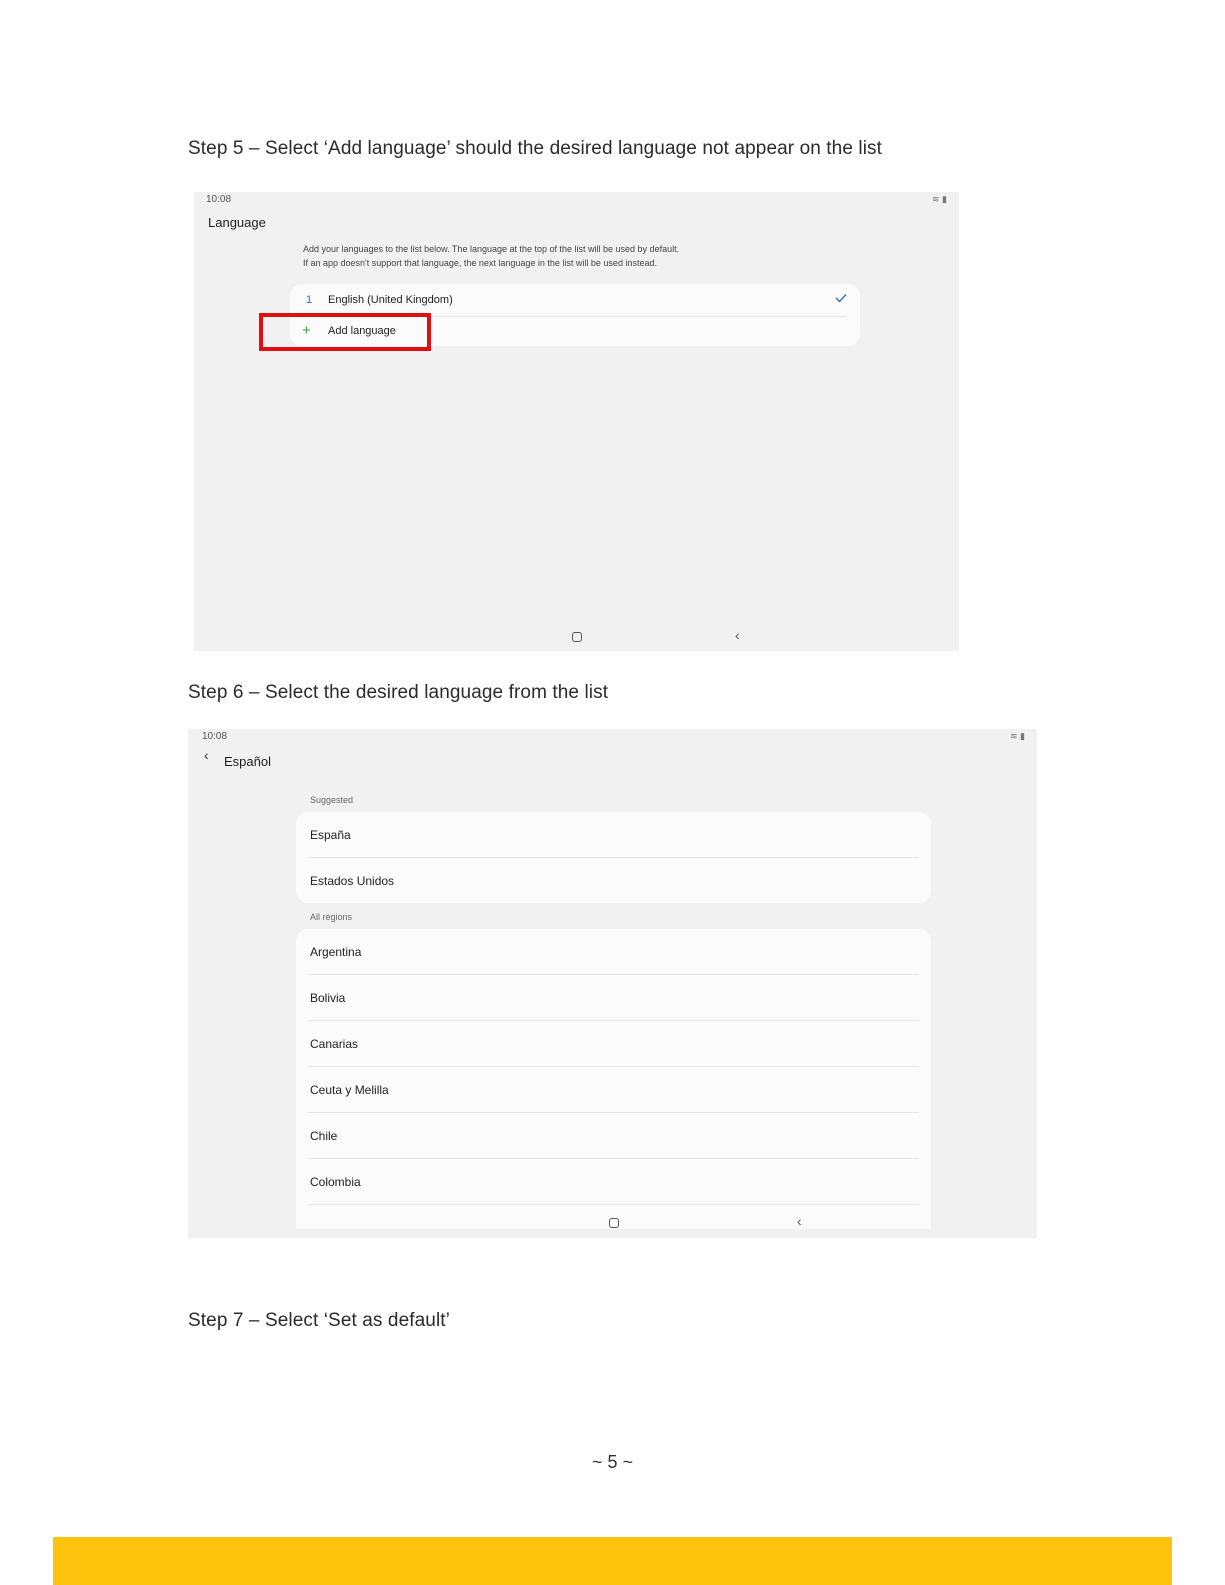 Image resolution: width=1225 pixels, height=1585 pixels. I want to click on check-icon, so click(841, 298).